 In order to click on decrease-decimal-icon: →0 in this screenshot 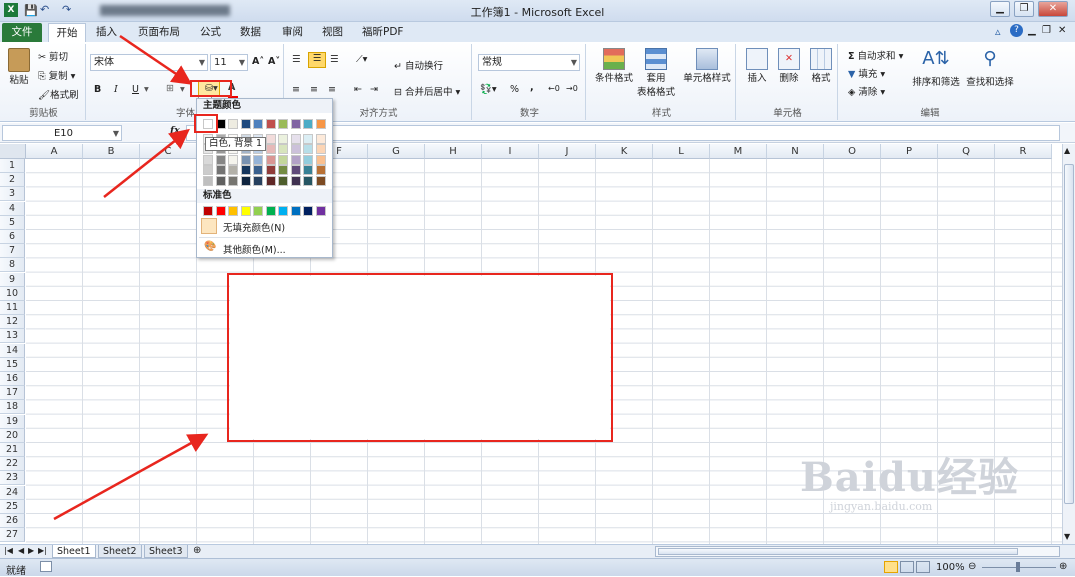, I will do `click(572, 88)`.